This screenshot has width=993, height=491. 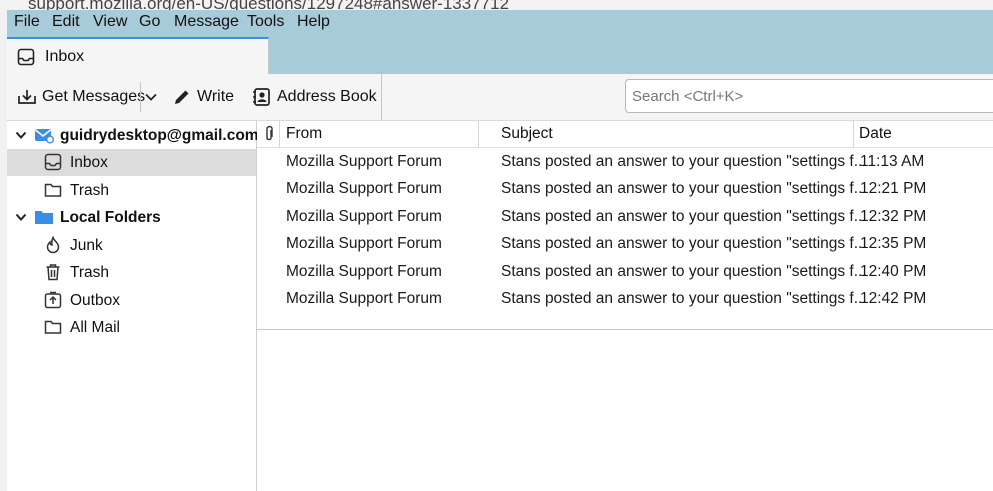 What do you see at coordinates (131, 272) in the screenshot?
I see `folder-local-trash: Trash` at bounding box center [131, 272].